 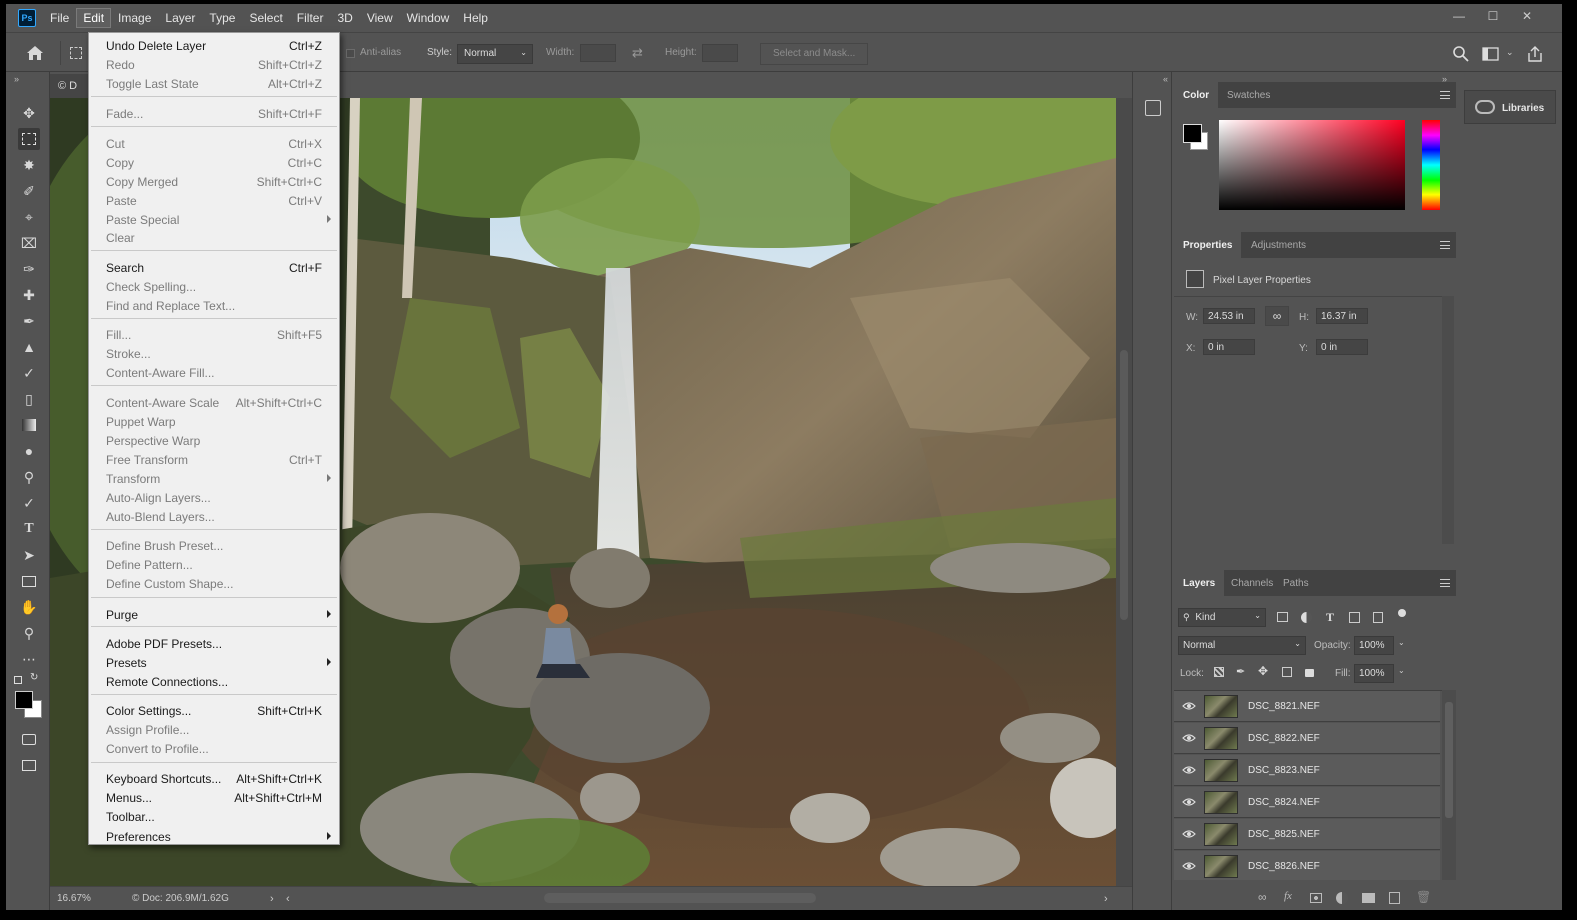 What do you see at coordinates (29, 269) in the screenshot?
I see `eyedropper-icon: ✑` at bounding box center [29, 269].